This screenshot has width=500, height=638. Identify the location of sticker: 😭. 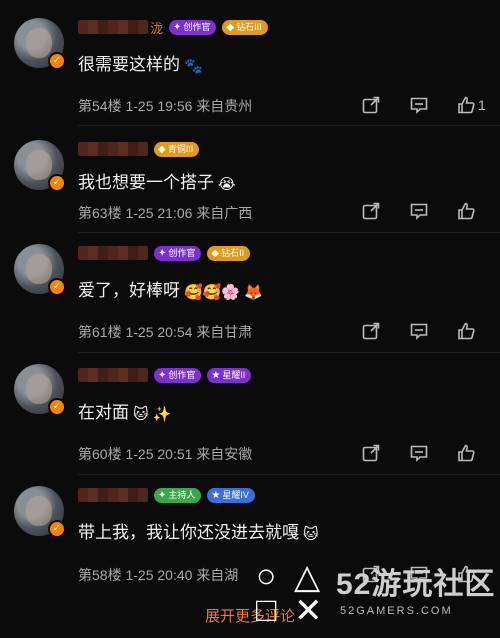
(227, 184).